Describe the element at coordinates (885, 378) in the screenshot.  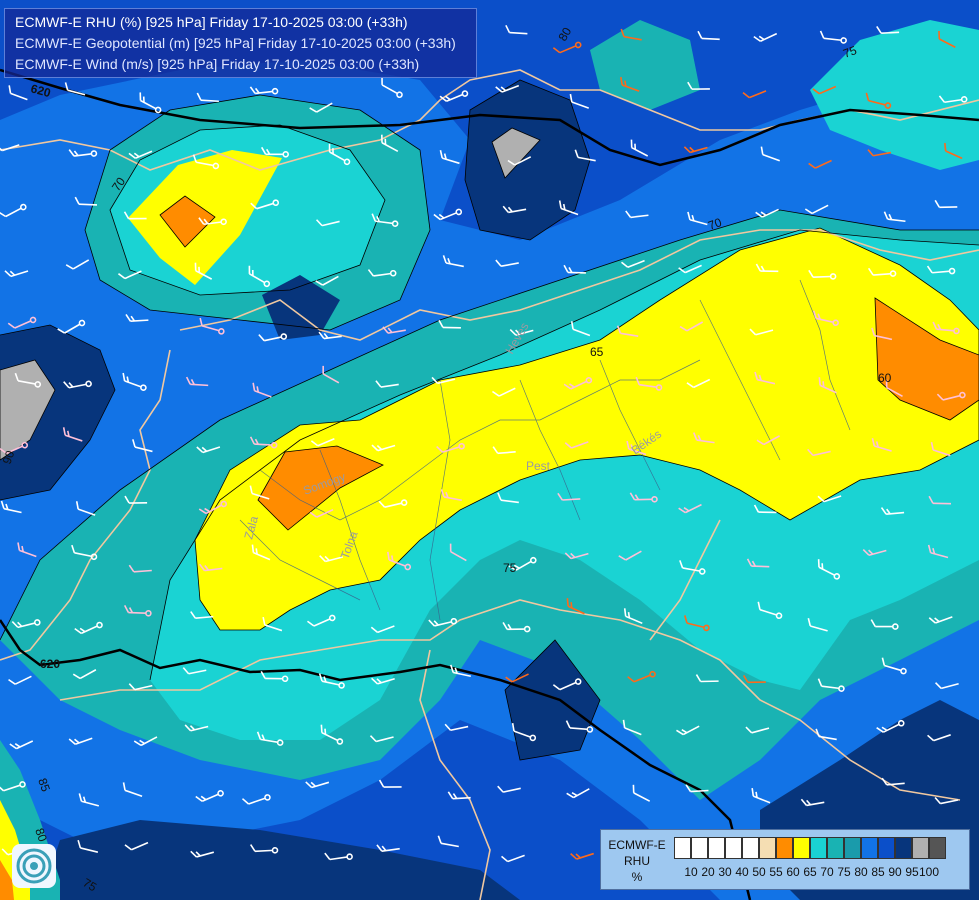
I see `contour-label-60-e: 60` at that location.